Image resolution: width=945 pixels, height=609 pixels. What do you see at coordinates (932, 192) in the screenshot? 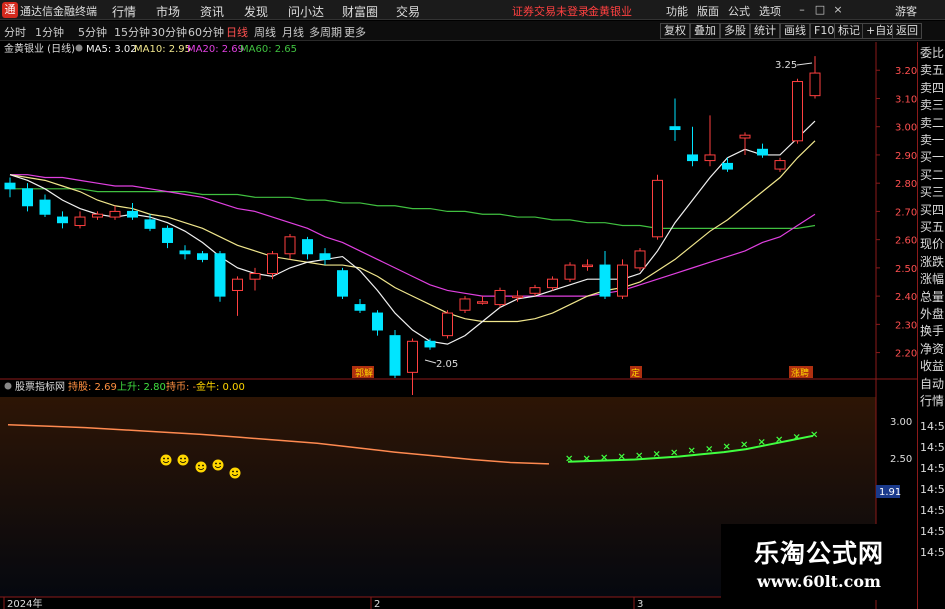
I see `side-quote-item: 买三` at bounding box center [932, 192].